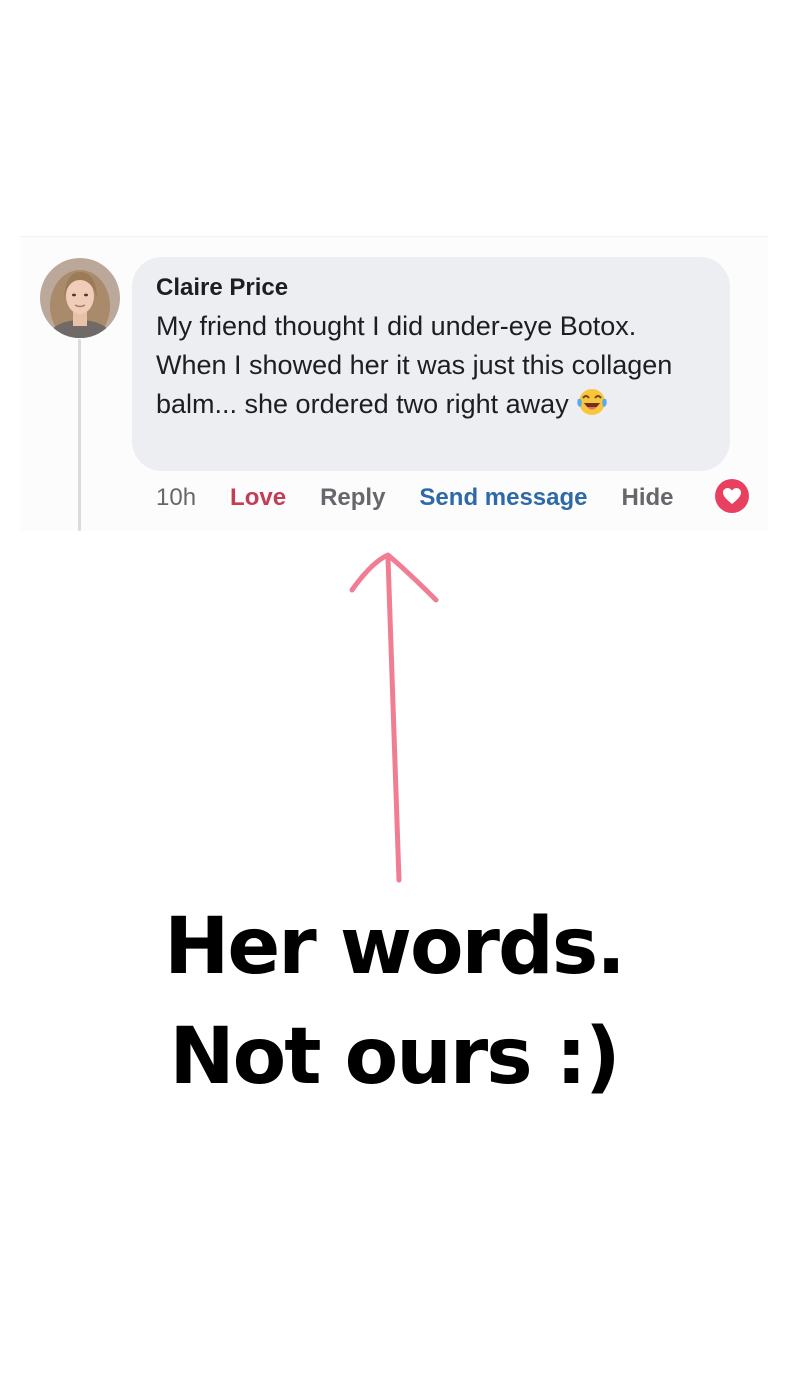 The height and width of the screenshot is (1400, 788). I want to click on reply-button: Reply, so click(352, 498).